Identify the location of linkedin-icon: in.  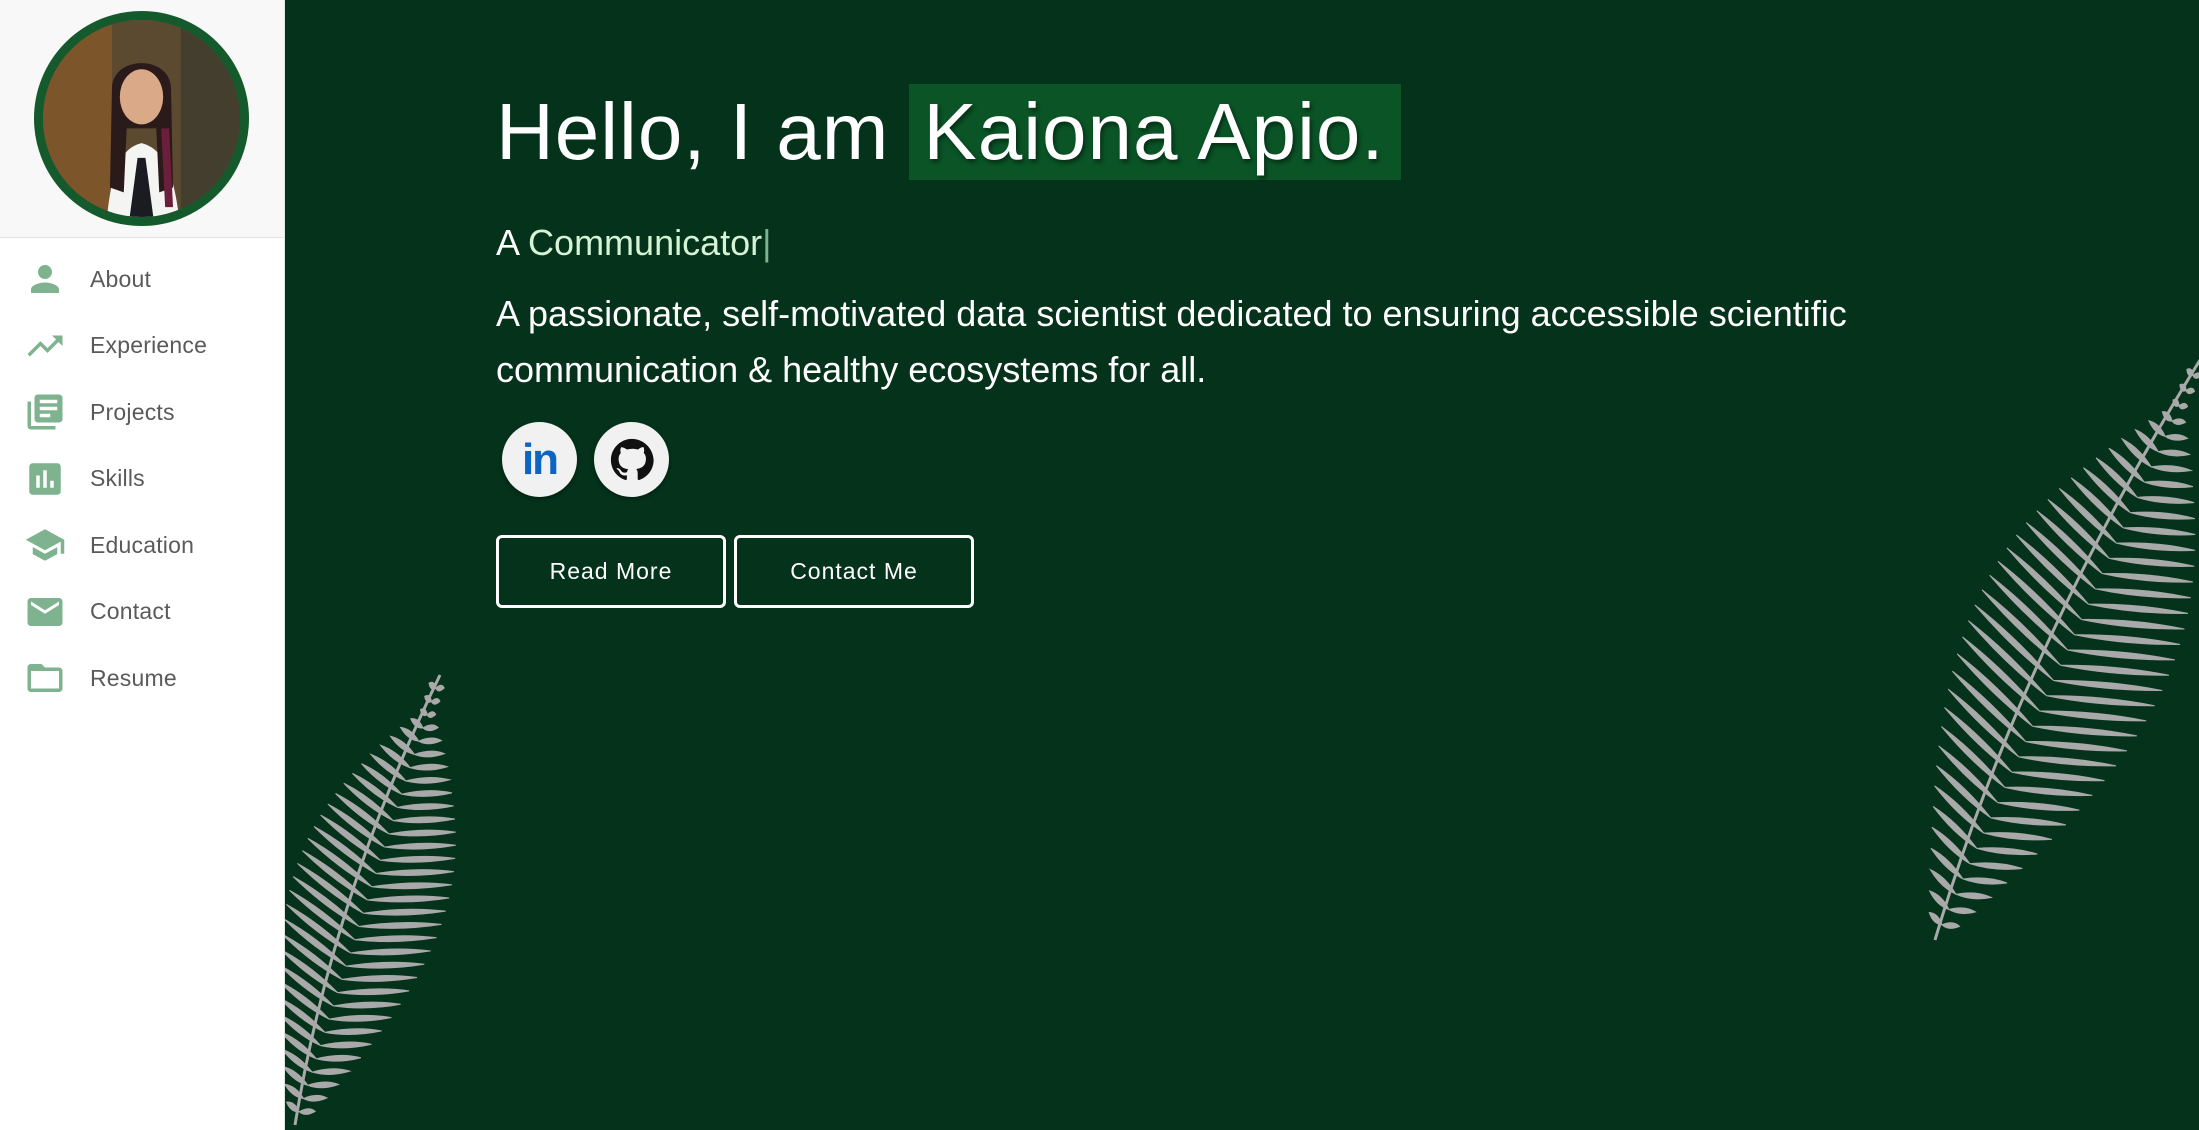
(540, 459).